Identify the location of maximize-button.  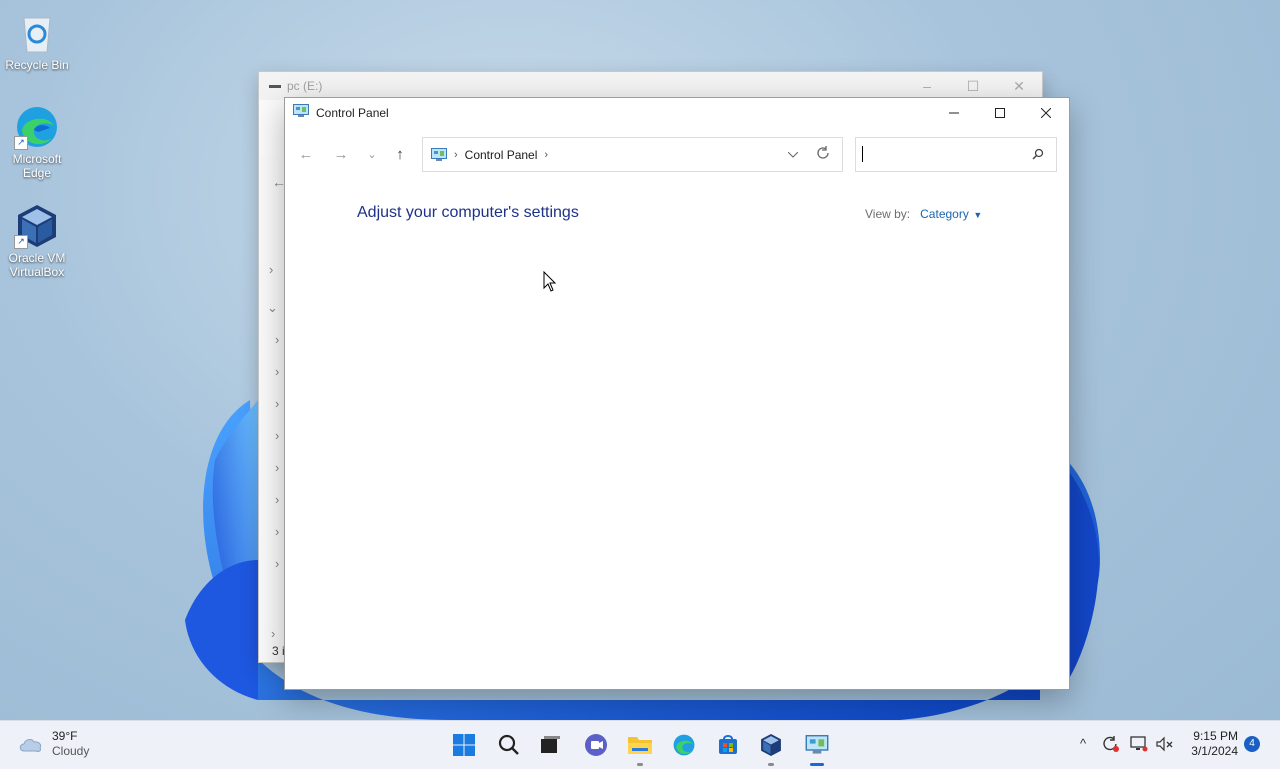
(1000, 113).